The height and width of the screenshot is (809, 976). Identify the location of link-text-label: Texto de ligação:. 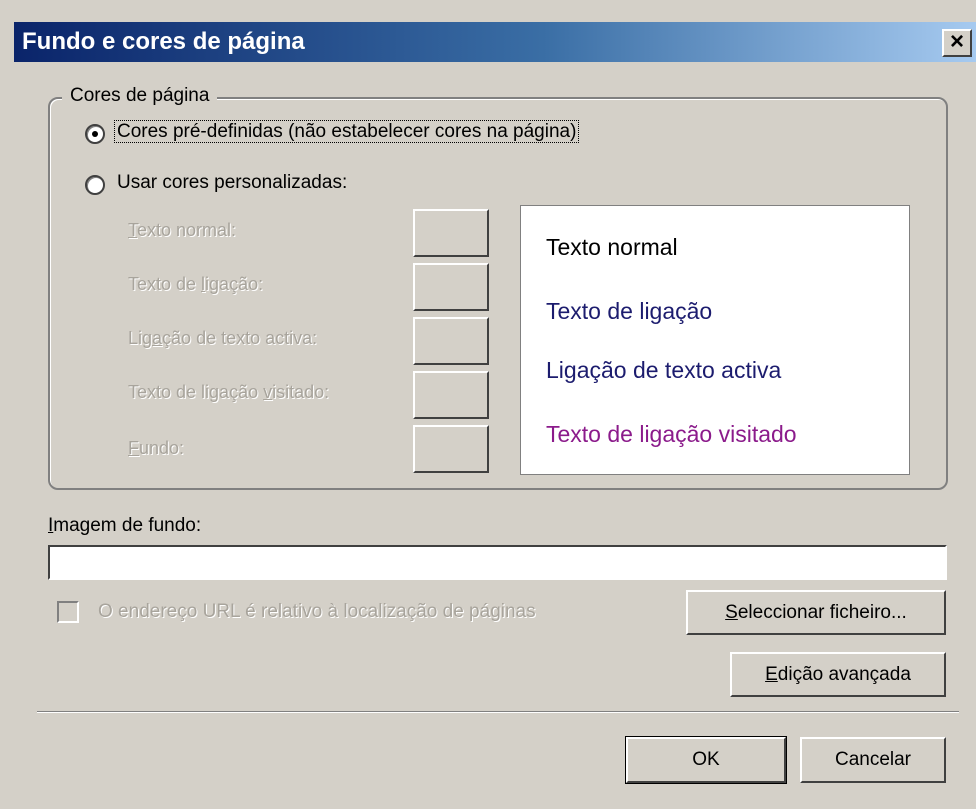
(196, 284).